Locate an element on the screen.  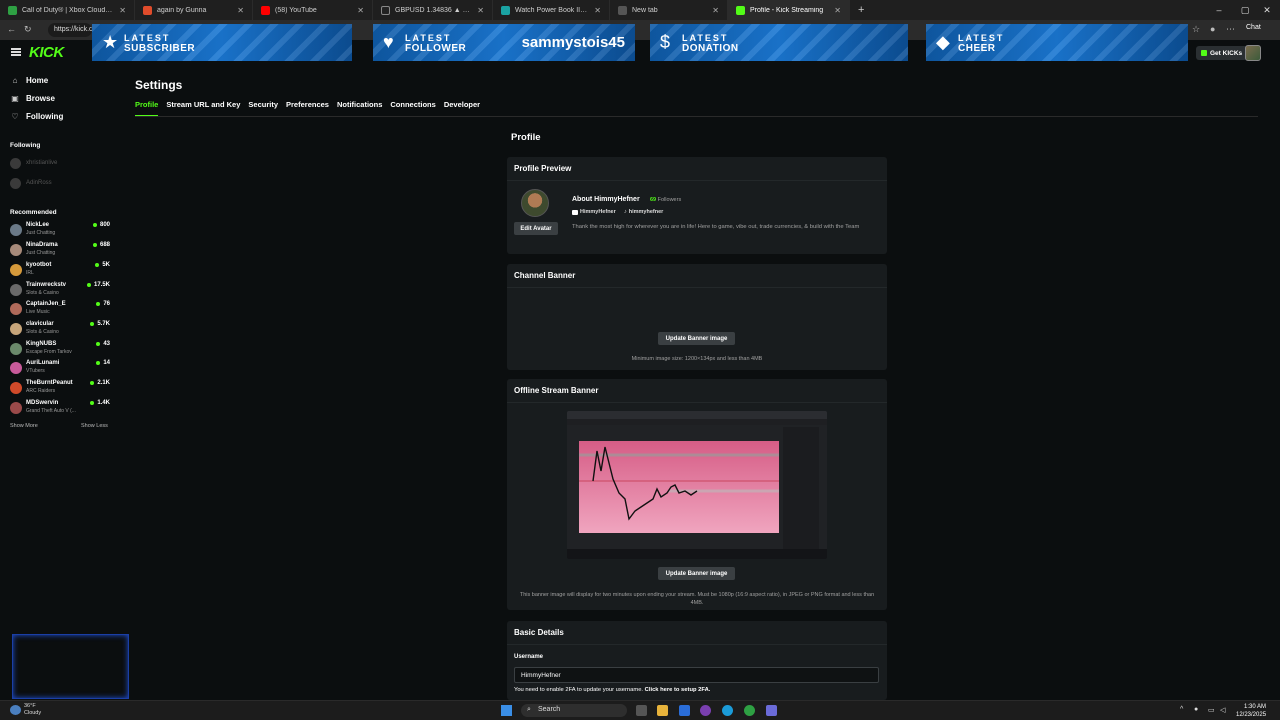
browser-tab: (58) YouTube ✕ is located at coordinates (313, 10).